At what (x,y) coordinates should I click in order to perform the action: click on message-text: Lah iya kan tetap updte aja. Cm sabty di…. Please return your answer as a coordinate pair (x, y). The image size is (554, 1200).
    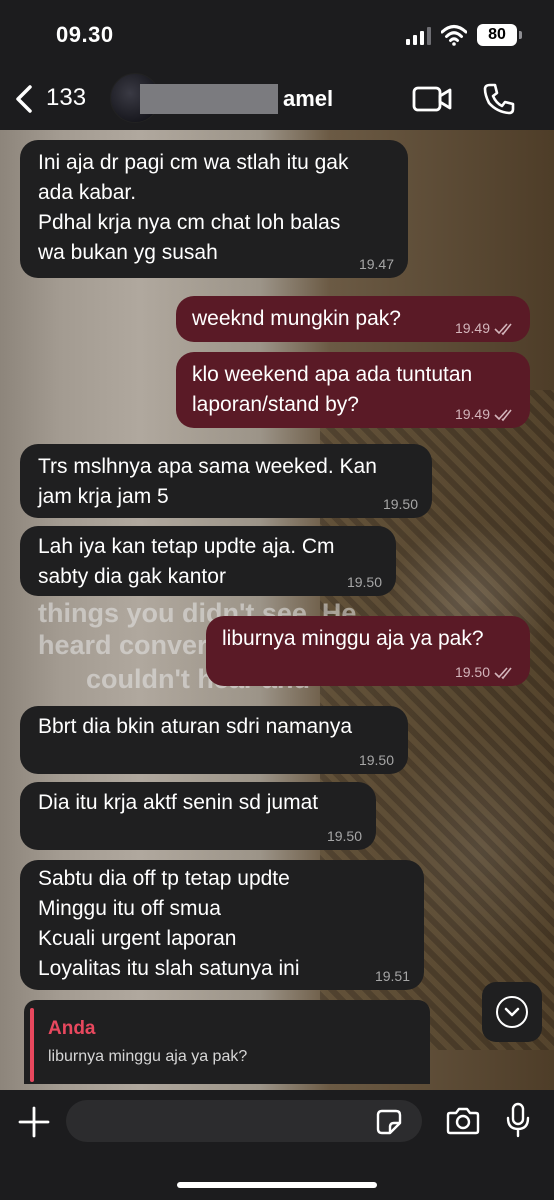
    Looking at the image, I should click on (186, 561).